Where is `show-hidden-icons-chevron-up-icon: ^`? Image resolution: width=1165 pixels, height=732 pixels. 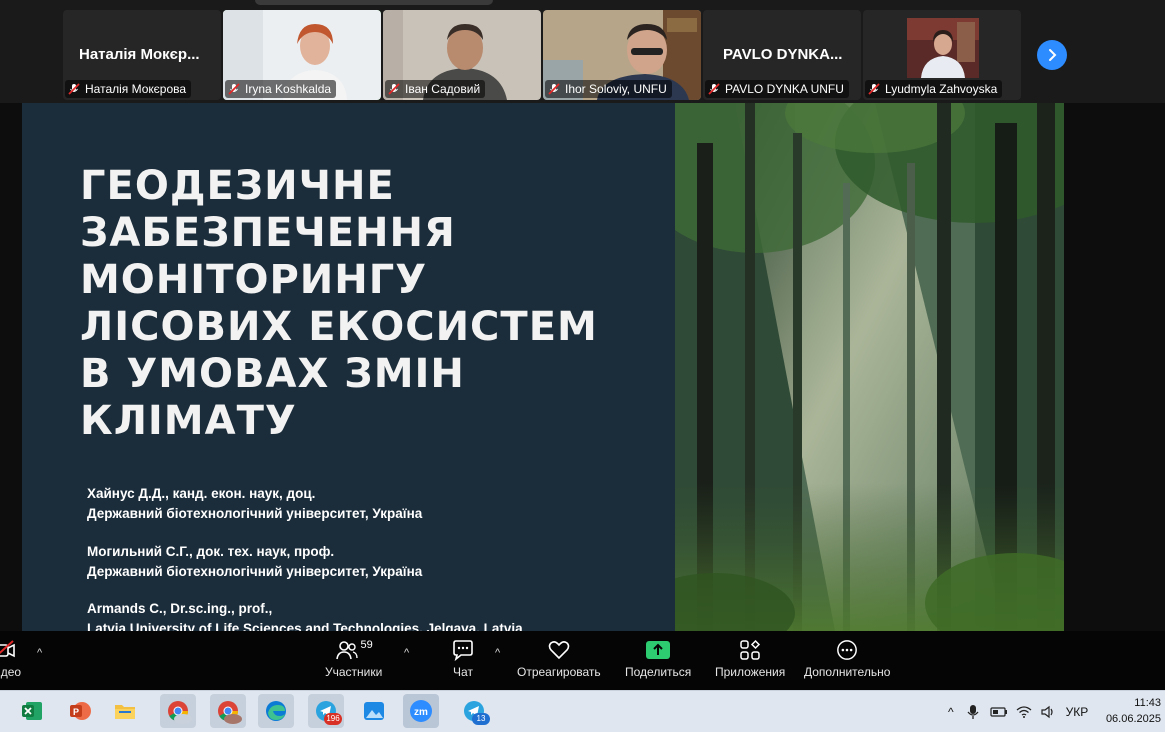 show-hidden-icons-chevron-up-icon: ^ is located at coordinates (951, 712).